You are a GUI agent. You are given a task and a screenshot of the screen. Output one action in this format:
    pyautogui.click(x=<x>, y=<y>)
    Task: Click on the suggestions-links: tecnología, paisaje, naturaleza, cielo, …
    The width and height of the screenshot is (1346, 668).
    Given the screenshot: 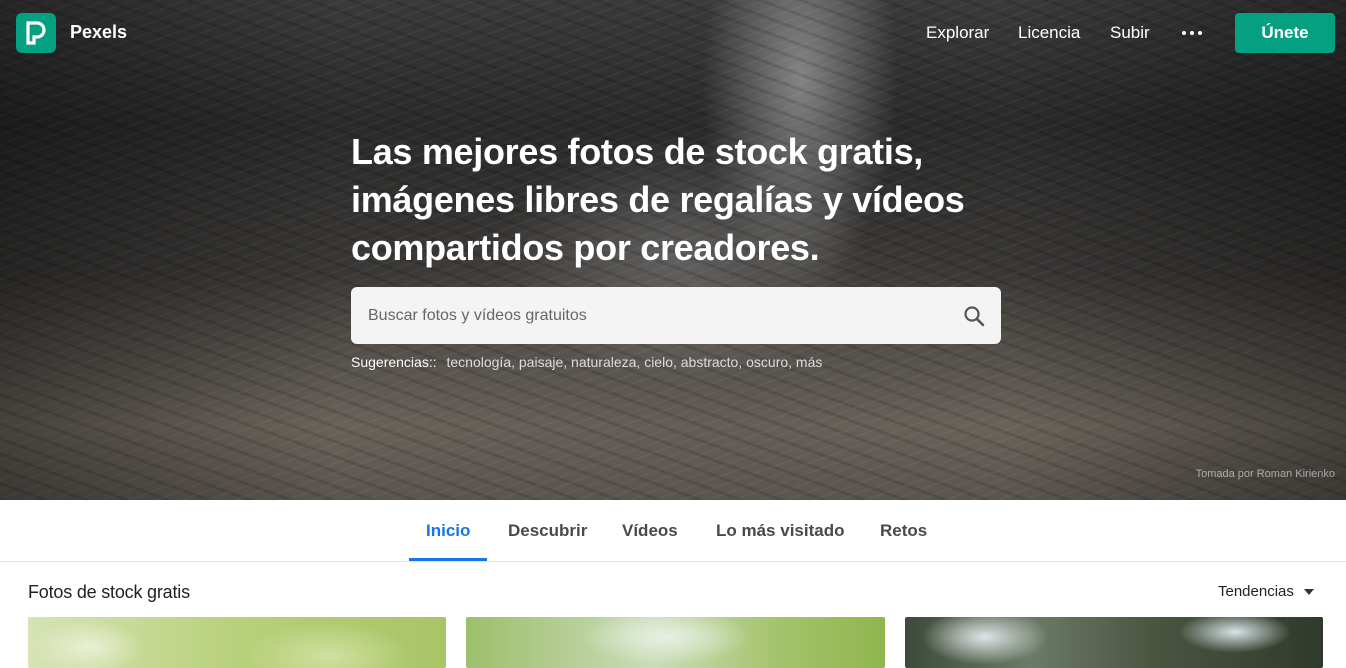 What is the action you would take?
    pyautogui.click(x=635, y=362)
    